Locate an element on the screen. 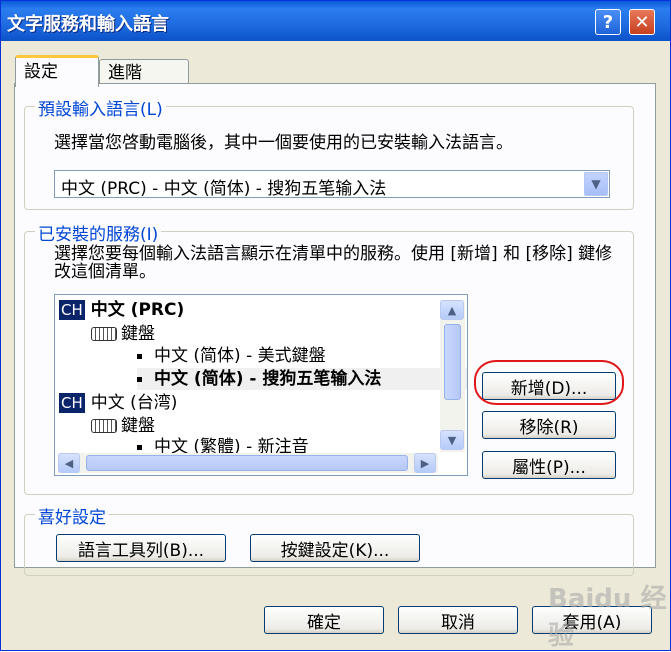 The image size is (671, 652). vertical-scroll-thumb is located at coordinates (452, 362).